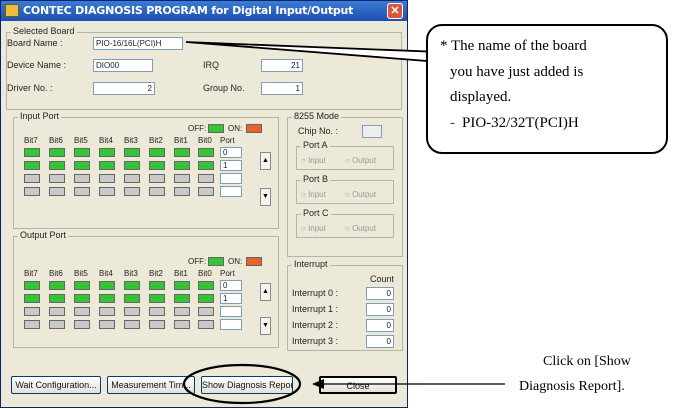 The height and width of the screenshot is (409, 682). Describe the element at coordinates (235, 128) in the screenshot. I see `input-on-label: ON:` at that location.